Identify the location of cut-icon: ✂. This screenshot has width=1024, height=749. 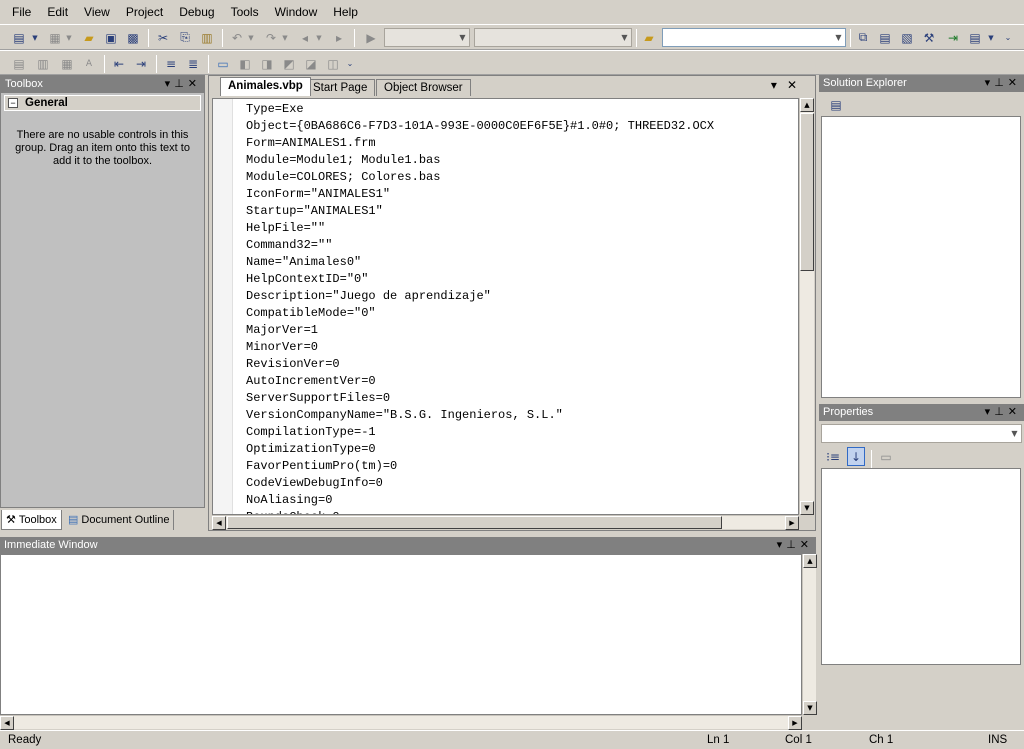
(163, 37).